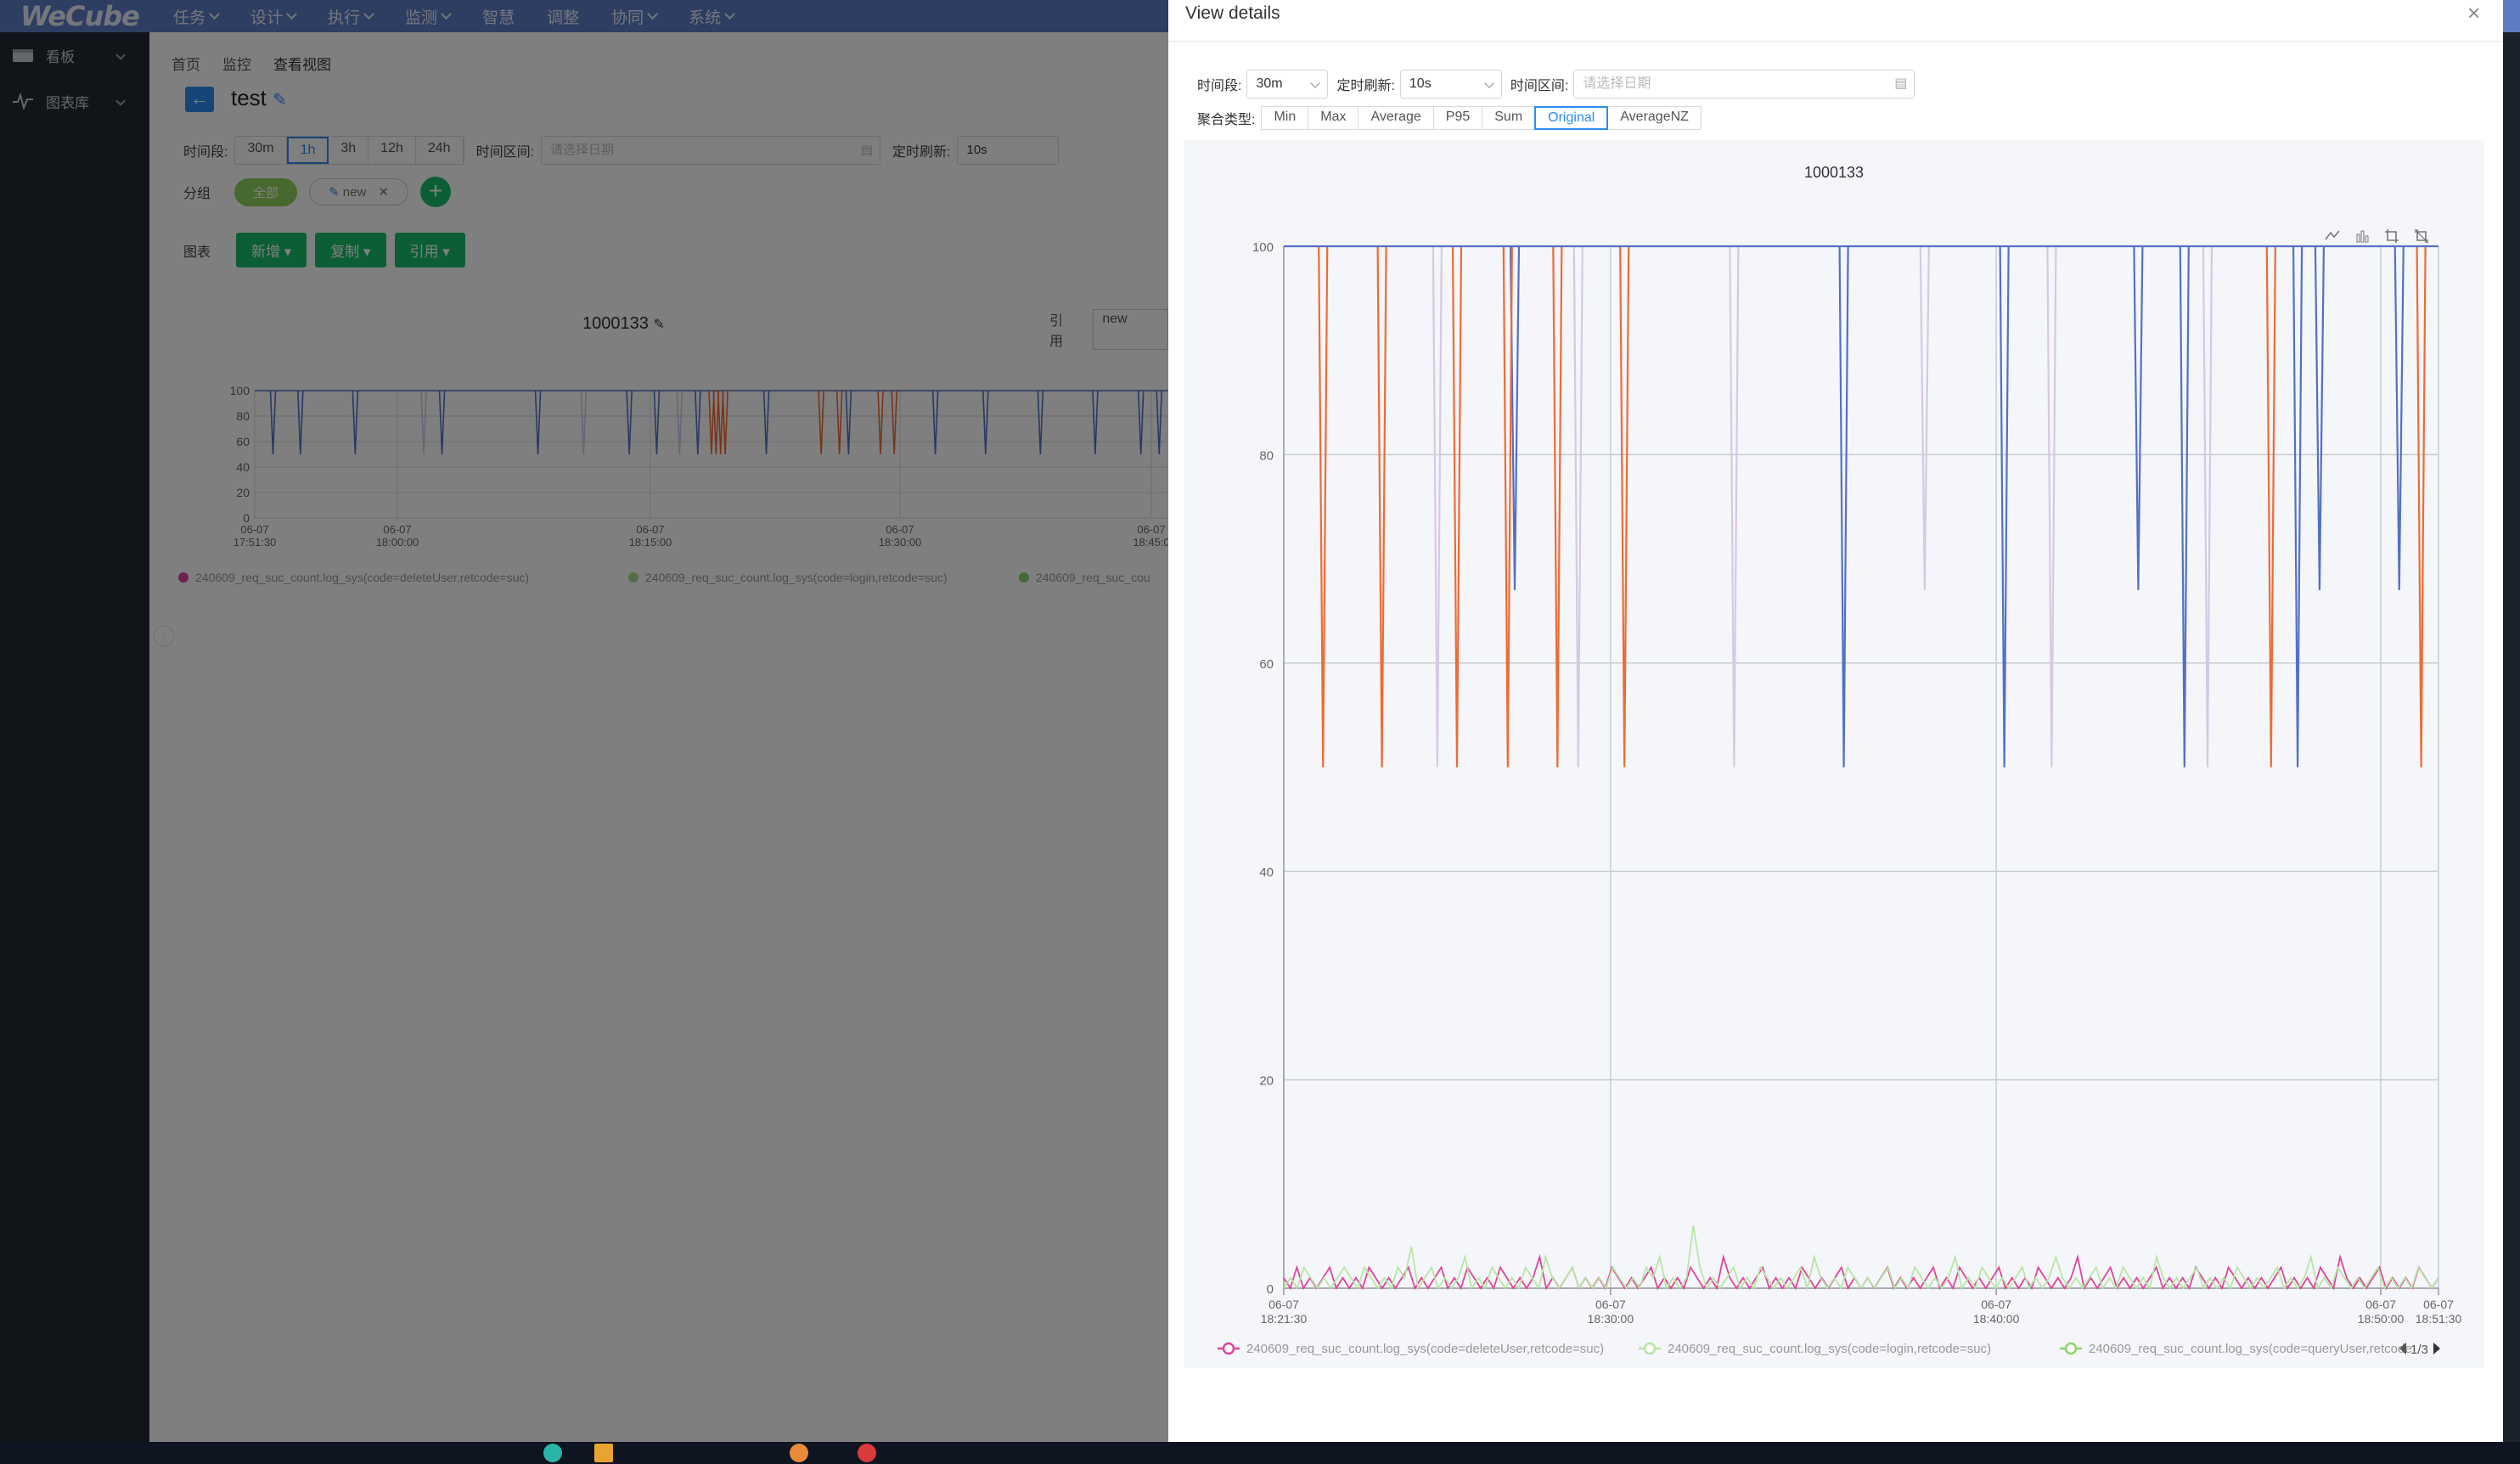 The height and width of the screenshot is (1464, 2520). What do you see at coordinates (2419, 1350) in the screenshot?
I see `legend-page-indicator: 1/3` at bounding box center [2419, 1350].